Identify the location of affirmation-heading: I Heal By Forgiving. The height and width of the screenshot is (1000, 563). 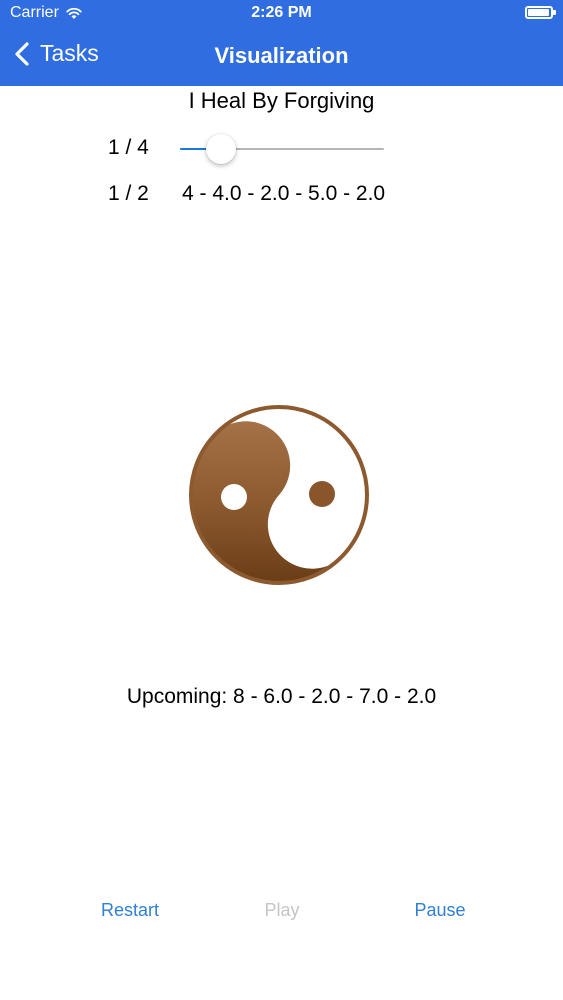
(281, 100).